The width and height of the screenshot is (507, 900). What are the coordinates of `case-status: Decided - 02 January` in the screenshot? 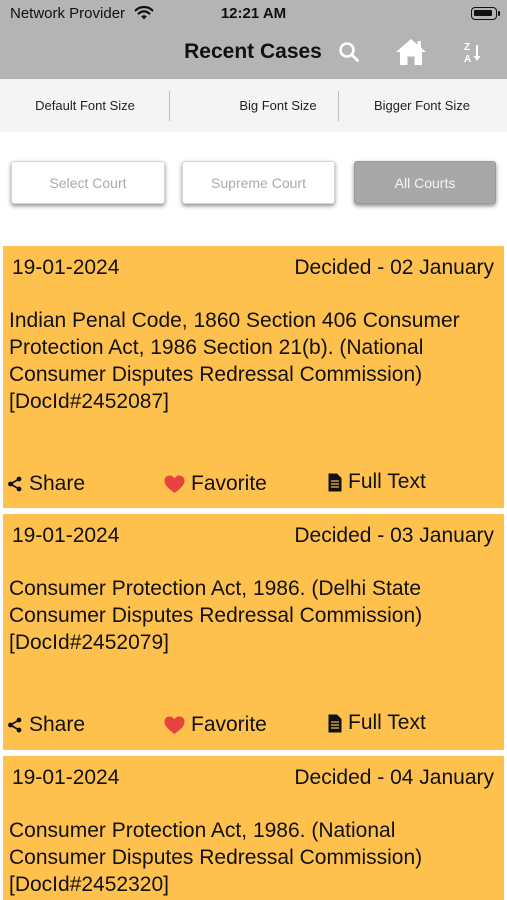 It's located at (394, 267).